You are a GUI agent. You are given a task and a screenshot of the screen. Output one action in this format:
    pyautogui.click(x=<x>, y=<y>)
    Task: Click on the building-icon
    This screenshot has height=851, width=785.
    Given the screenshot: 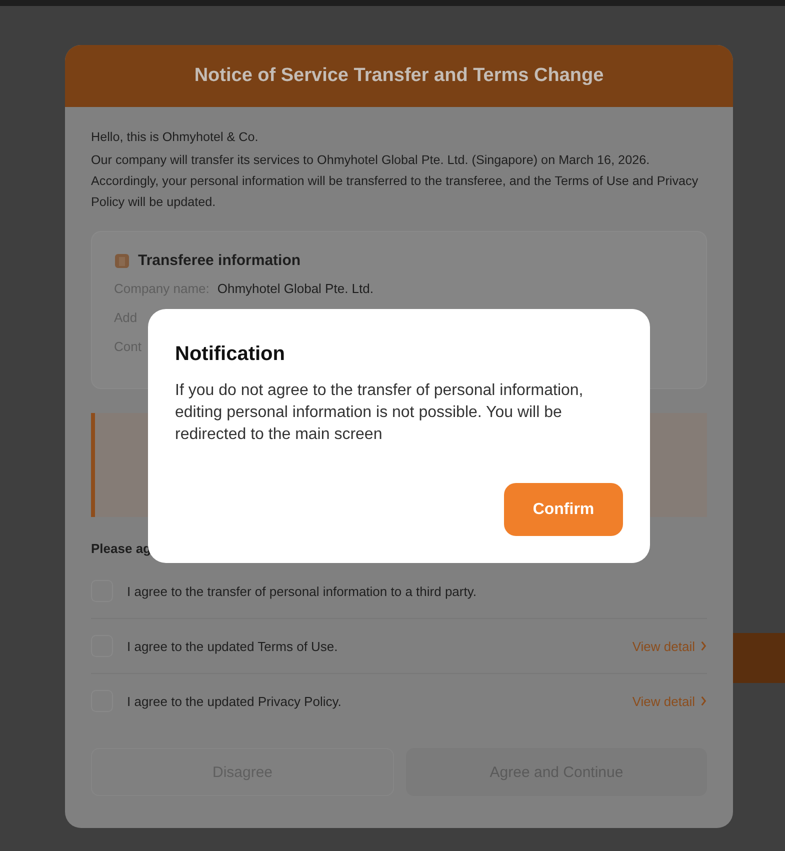 What is the action you would take?
    pyautogui.click(x=122, y=260)
    